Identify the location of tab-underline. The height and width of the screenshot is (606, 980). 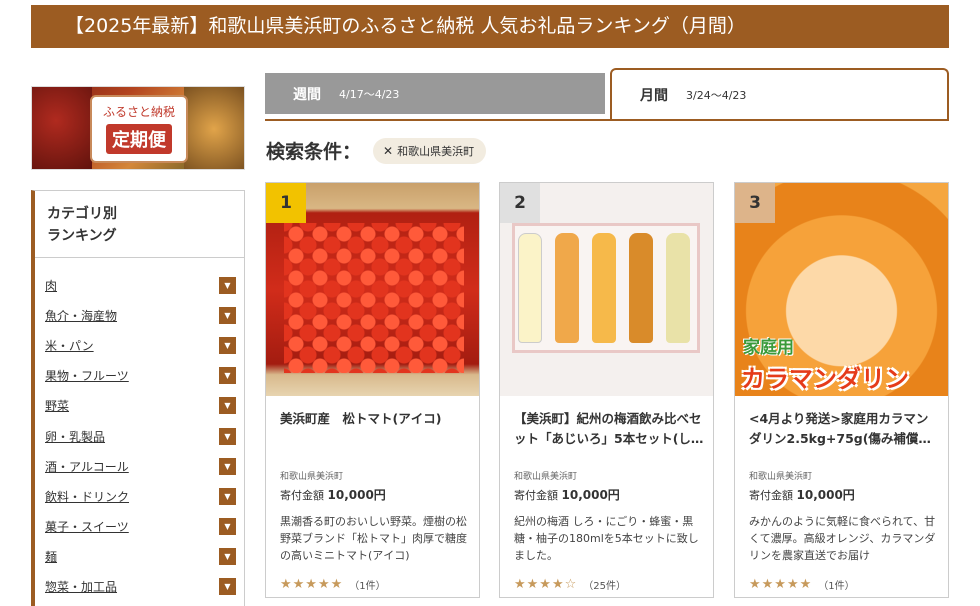
(607, 120).